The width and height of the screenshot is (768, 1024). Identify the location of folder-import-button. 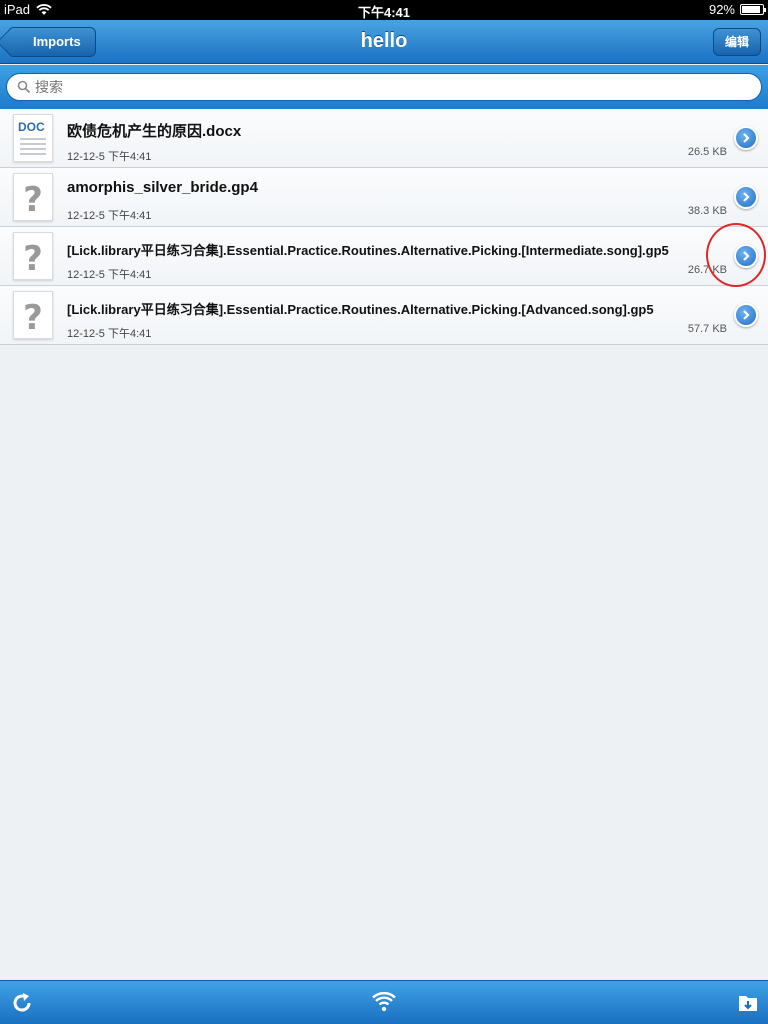
(748, 1003).